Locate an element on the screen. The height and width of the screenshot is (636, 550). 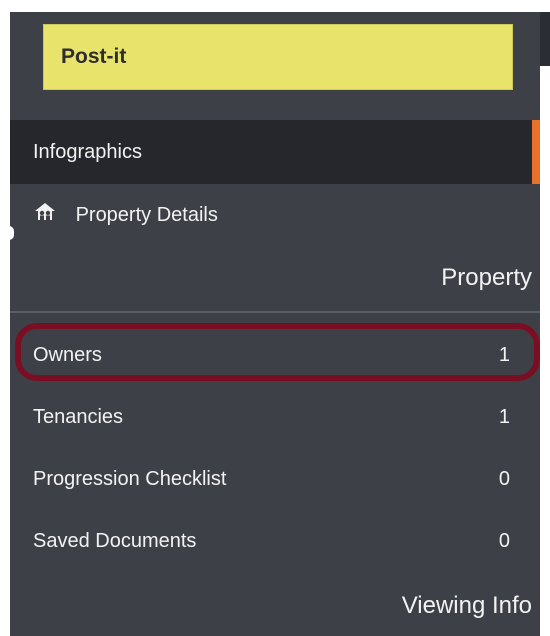
owners-count: 1 is located at coordinates (504, 355).